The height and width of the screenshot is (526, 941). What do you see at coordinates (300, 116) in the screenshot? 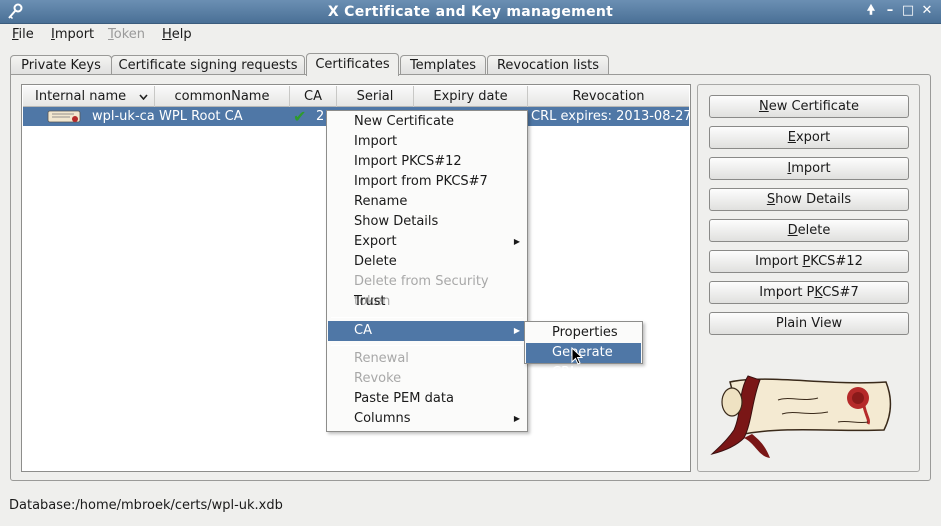
I see `ca-check-icon: ✔` at bounding box center [300, 116].